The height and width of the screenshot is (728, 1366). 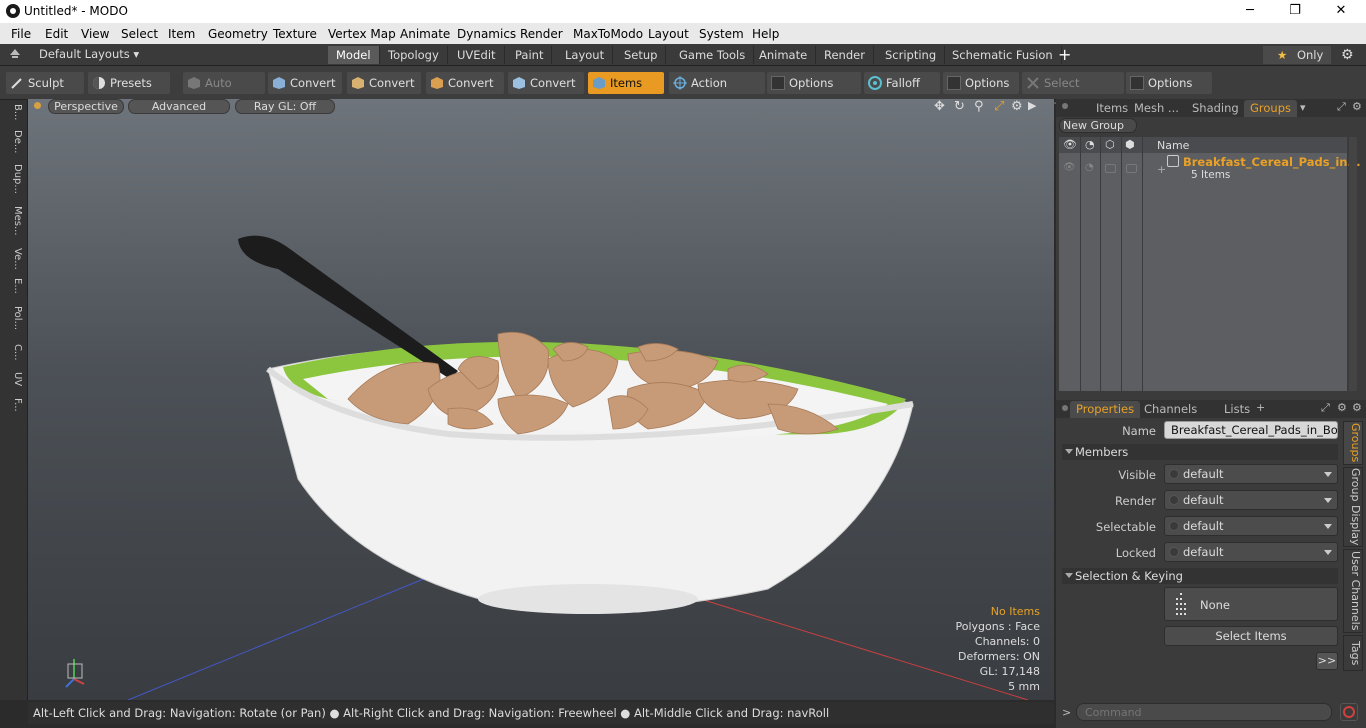 I want to click on new-group-button: New Group, so click(x=1098, y=125).